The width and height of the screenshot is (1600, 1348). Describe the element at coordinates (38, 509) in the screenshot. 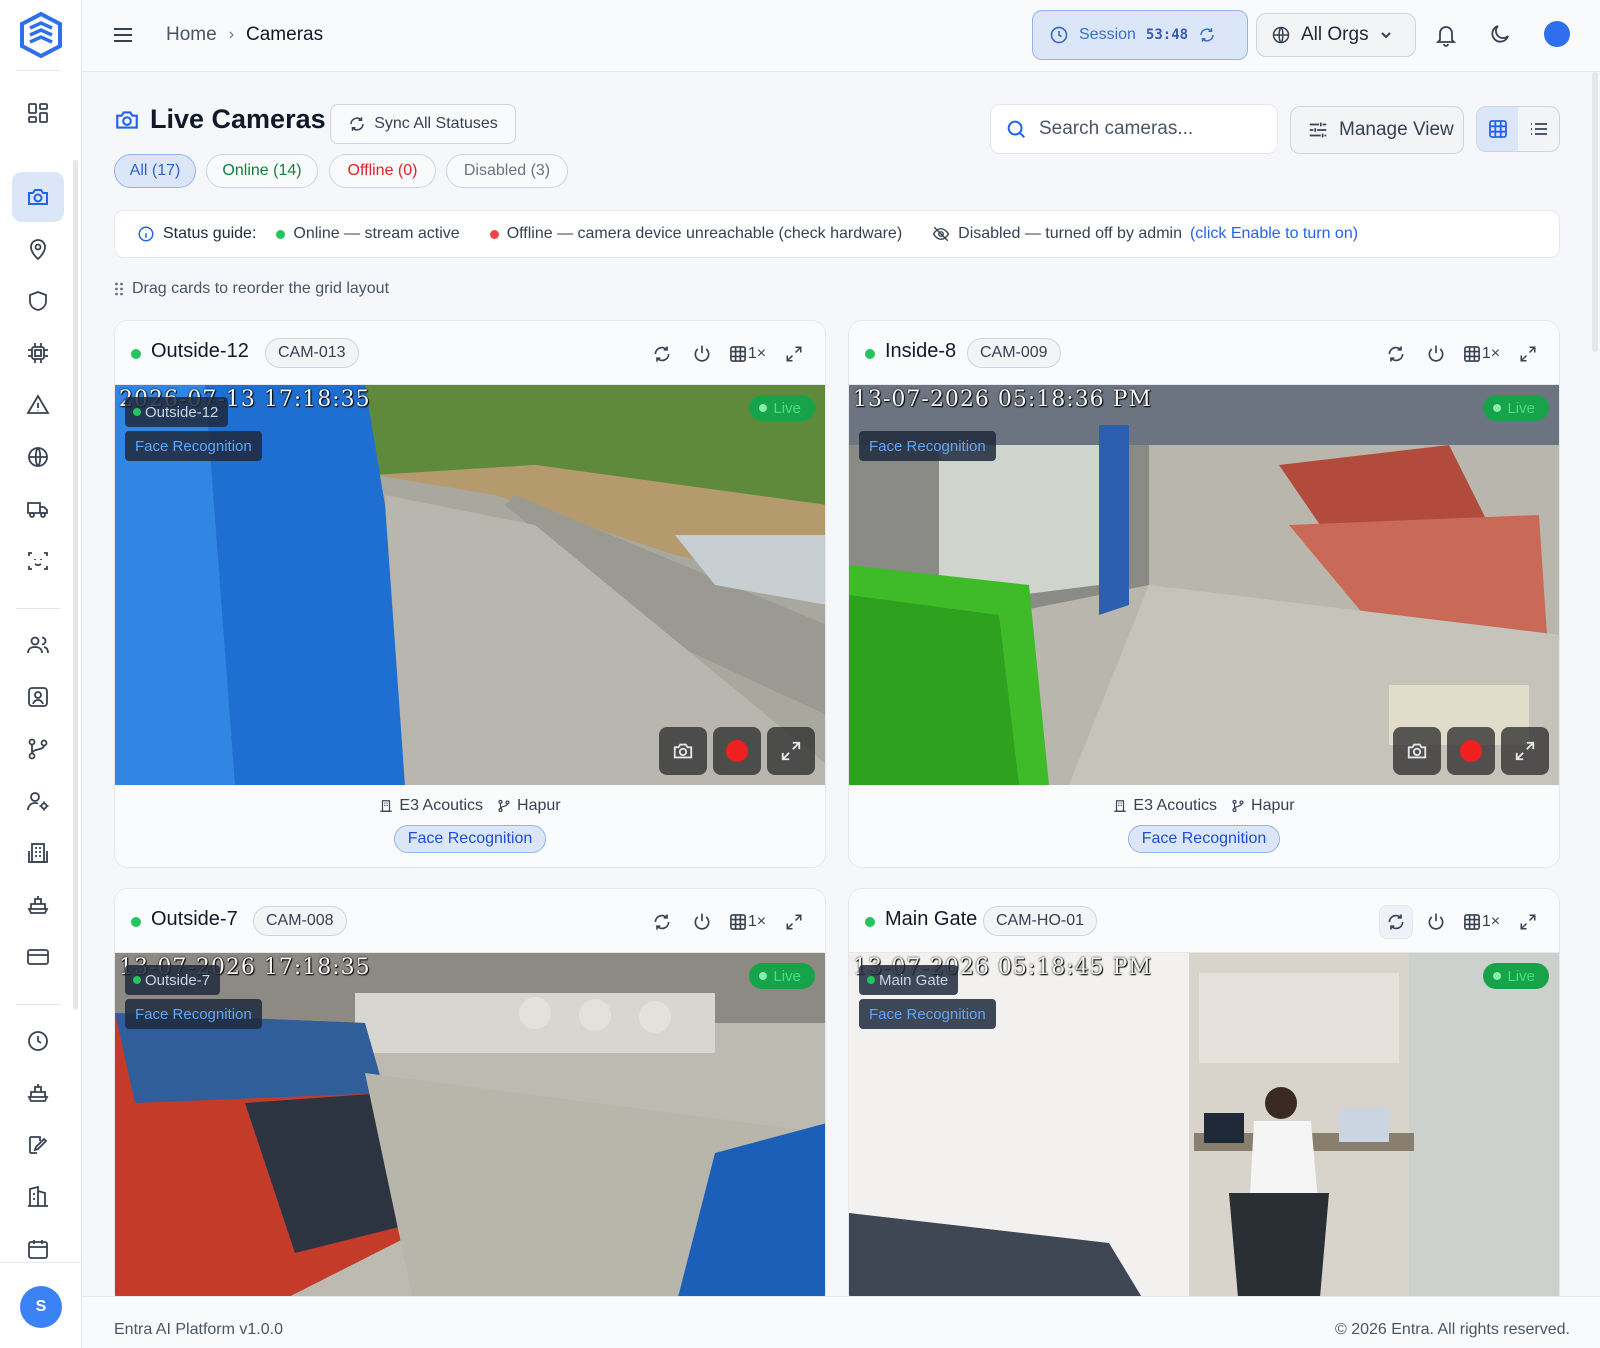

I see `sidebar-item-vehicles` at that location.